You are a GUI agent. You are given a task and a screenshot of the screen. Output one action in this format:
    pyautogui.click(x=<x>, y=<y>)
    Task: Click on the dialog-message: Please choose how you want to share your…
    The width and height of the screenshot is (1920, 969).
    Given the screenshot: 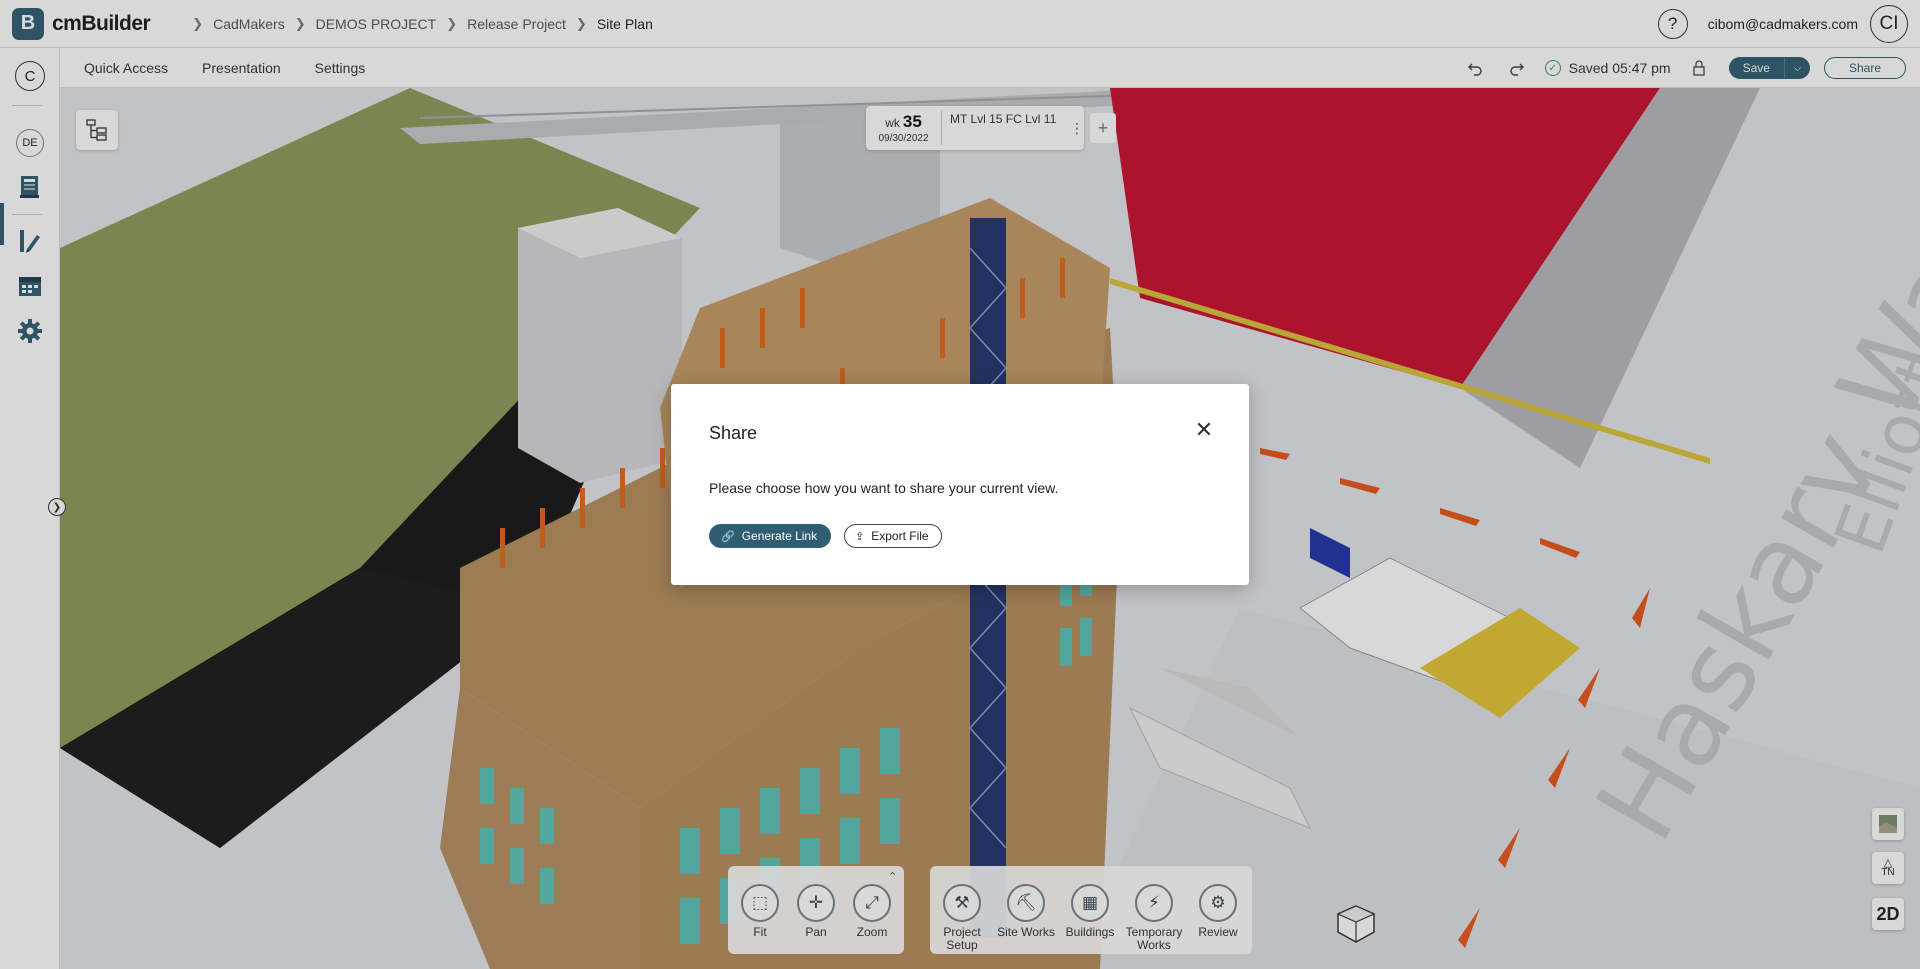 What is the action you would take?
    pyautogui.click(x=884, y=488)
    